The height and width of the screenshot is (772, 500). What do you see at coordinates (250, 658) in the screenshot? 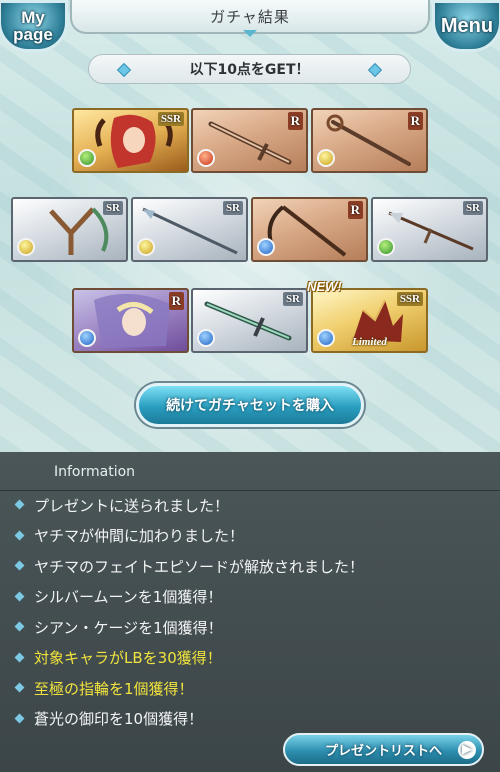
I see `list-item: 対象キャラがLBを30獲得！` at bounding box center [250, 658].